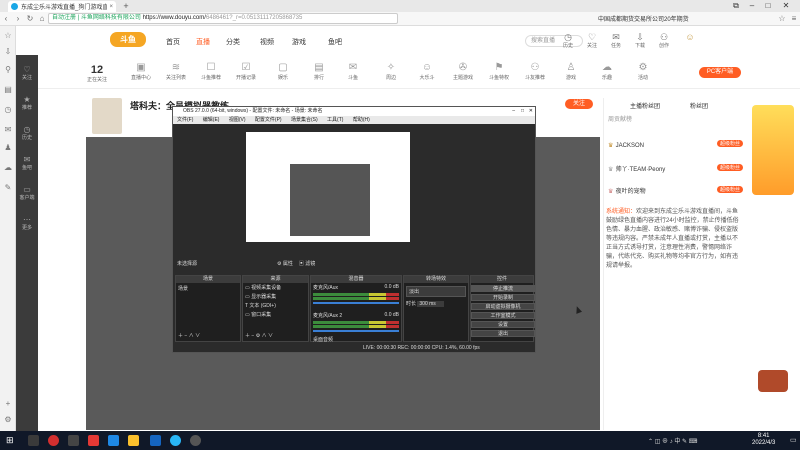 This screenshot has height=450, width=800. I want to click on menu-help: 帮助(H), so click(361, 120).